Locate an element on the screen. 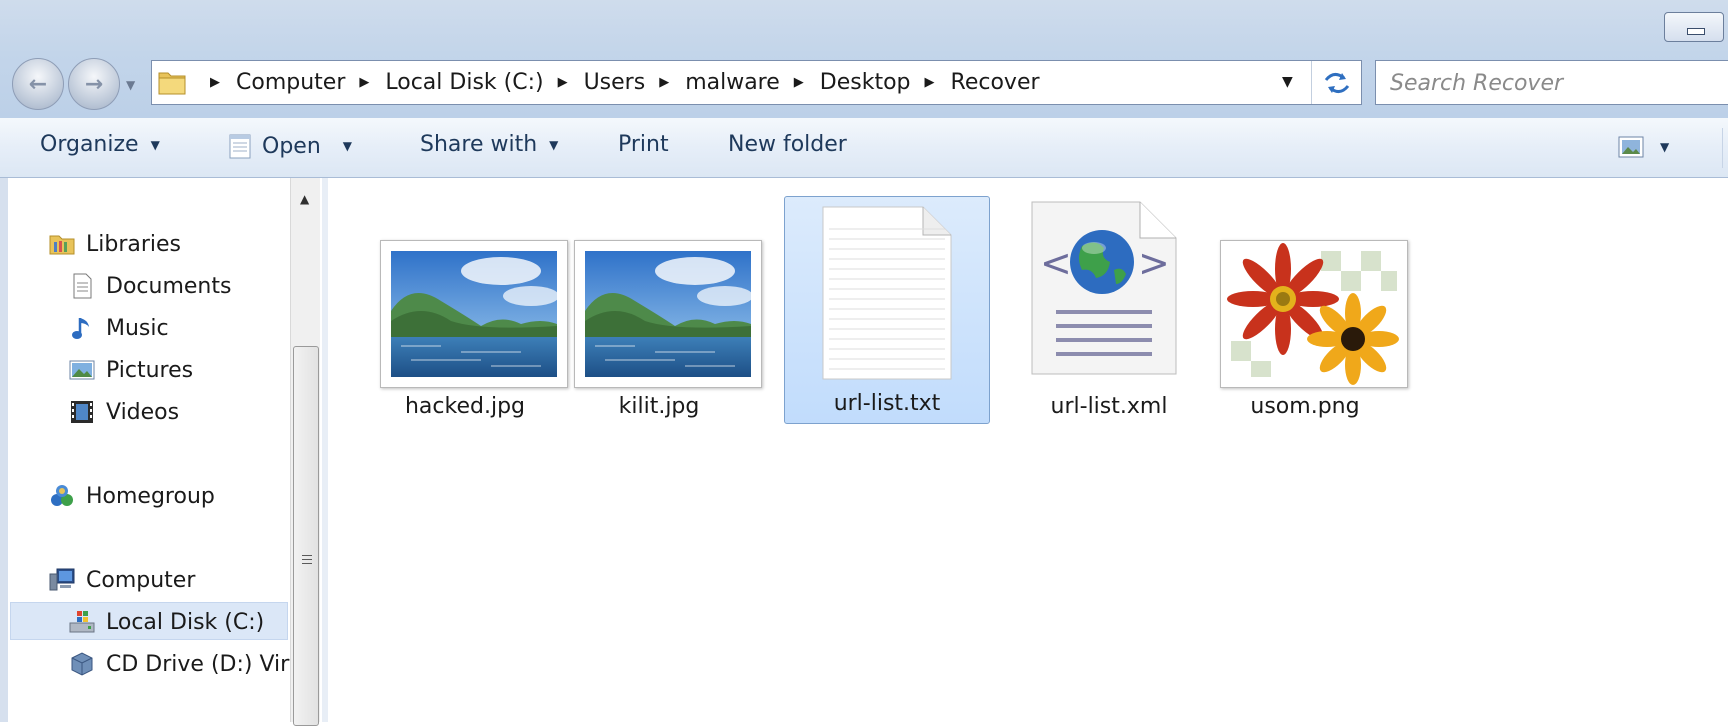 The width and height of the screenshot is (1728, 726). back-button: ← is located at coordinates (38, 84).